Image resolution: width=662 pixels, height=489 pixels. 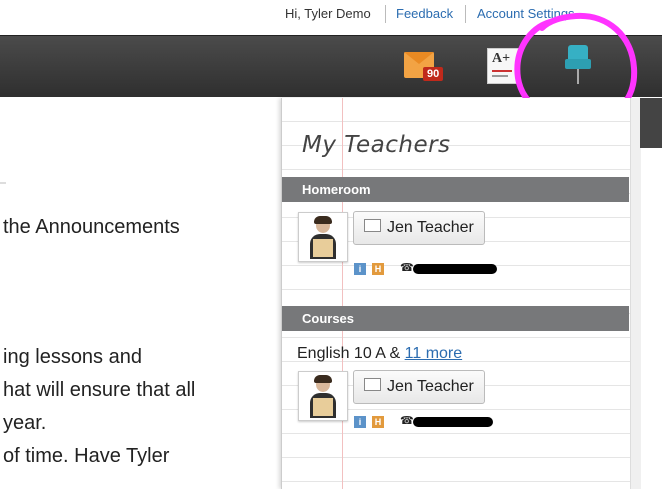 I want to click on course-teacher-button: Jen Teacher, so click(x=419, y=387).